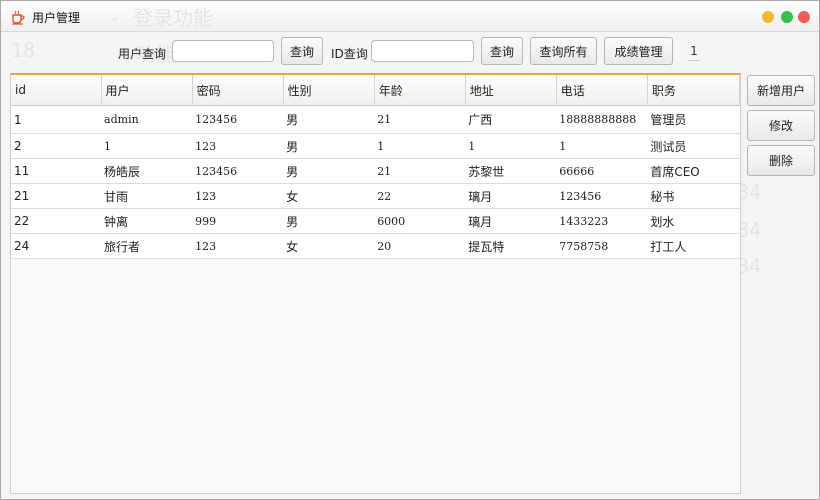 The height and width of the screenshot is (500, 820). Describe the element at coordinates (238, 221) in the screenshot. I see `cell-password: 999` at that location.